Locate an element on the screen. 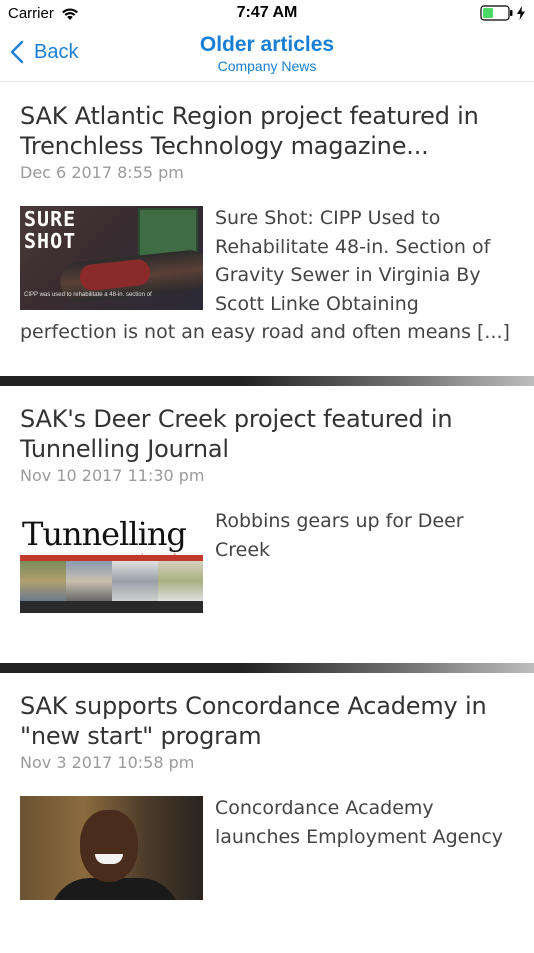 This screenshot has width=534, height=953. nav-titles: Older articles Company News is located at coordinates (267, 53).